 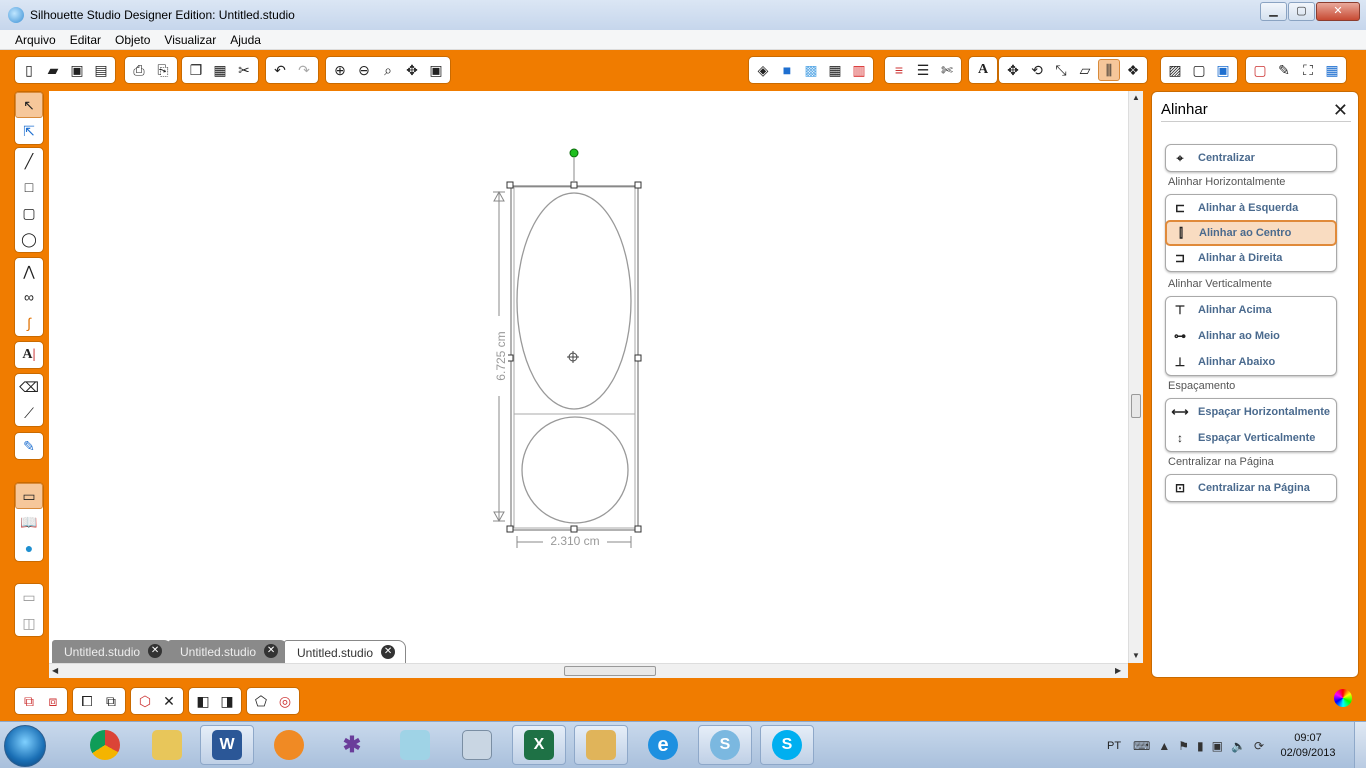 I want to click on tab-untitled-3: Untitled.studio ✕, so click(x=345, y=651).